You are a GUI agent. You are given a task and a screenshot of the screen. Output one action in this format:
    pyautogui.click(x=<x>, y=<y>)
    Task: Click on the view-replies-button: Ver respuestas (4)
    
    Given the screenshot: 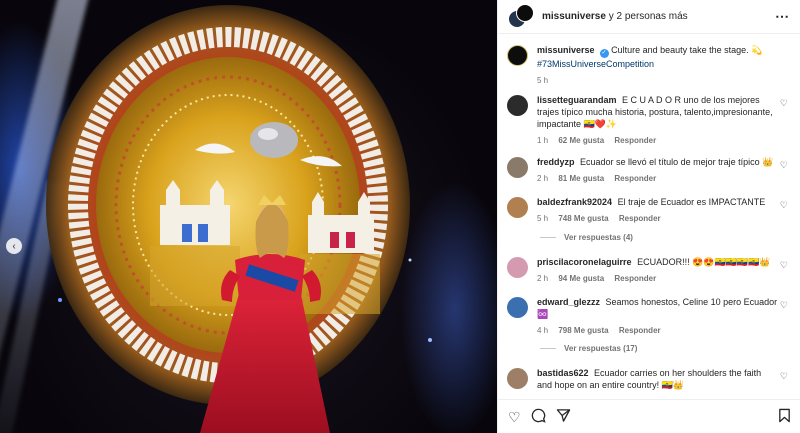 What is the action you would take?
    pyautogui.click(x=586, y=237)
    